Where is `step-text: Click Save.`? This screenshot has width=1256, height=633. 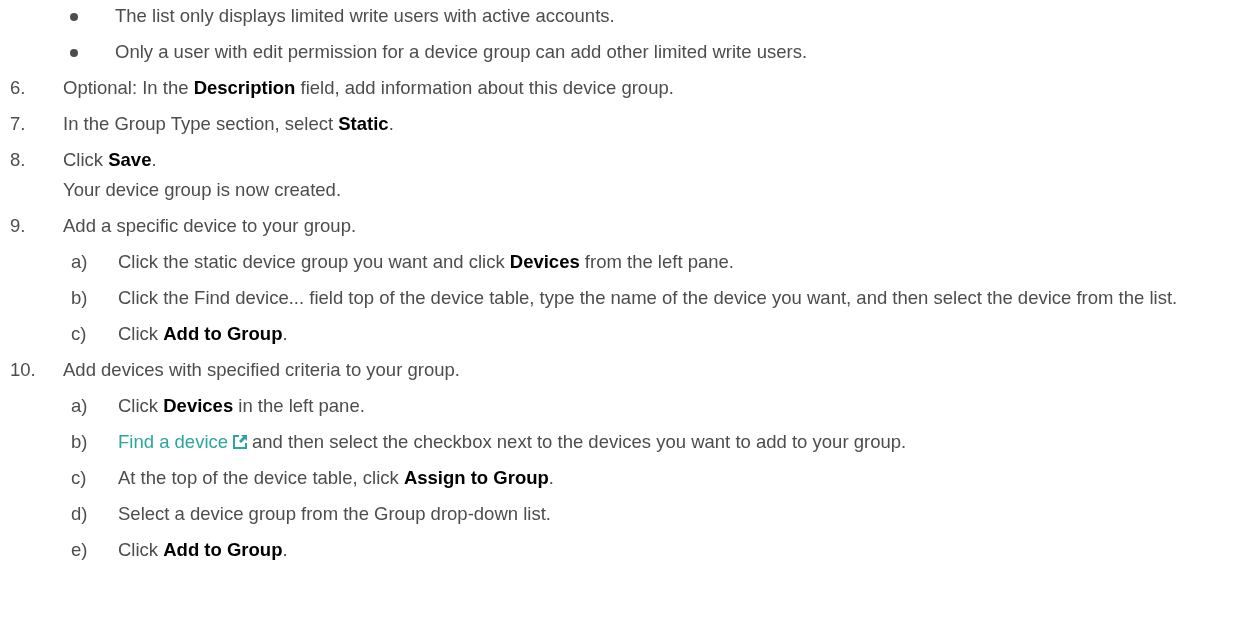 step-text: Click Save. is located at coordinates (110, 160).